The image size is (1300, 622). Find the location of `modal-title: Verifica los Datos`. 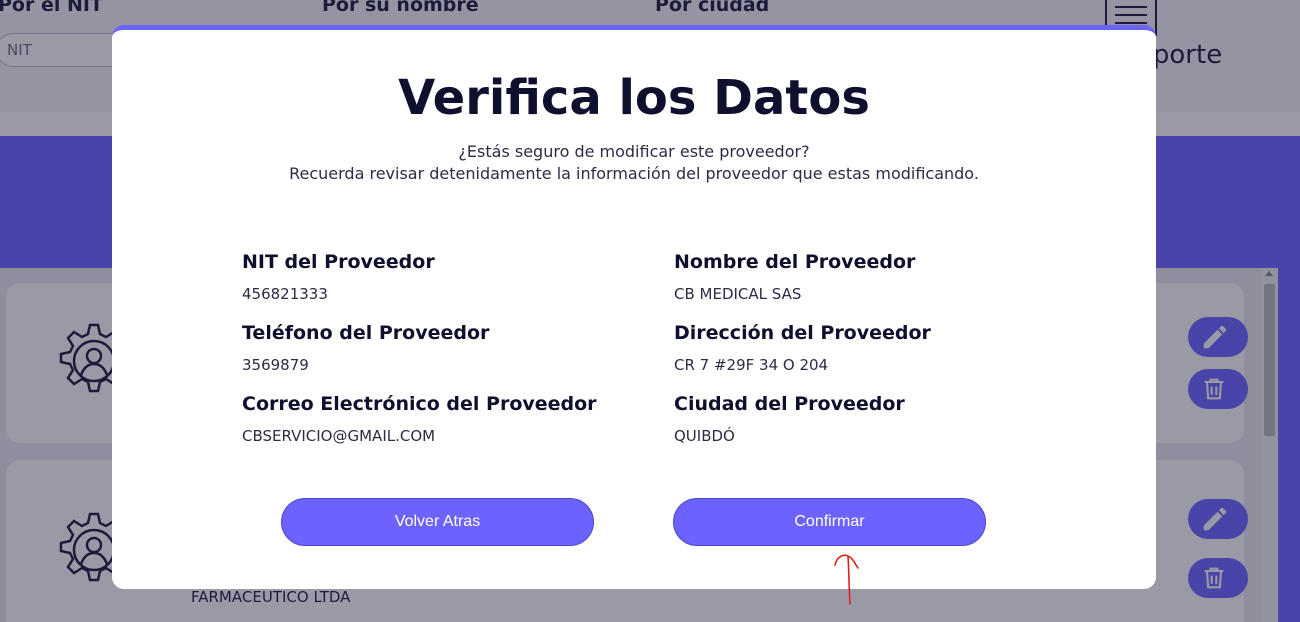

modal-title: Verifica los Datos is located at coordinates (634, 98).